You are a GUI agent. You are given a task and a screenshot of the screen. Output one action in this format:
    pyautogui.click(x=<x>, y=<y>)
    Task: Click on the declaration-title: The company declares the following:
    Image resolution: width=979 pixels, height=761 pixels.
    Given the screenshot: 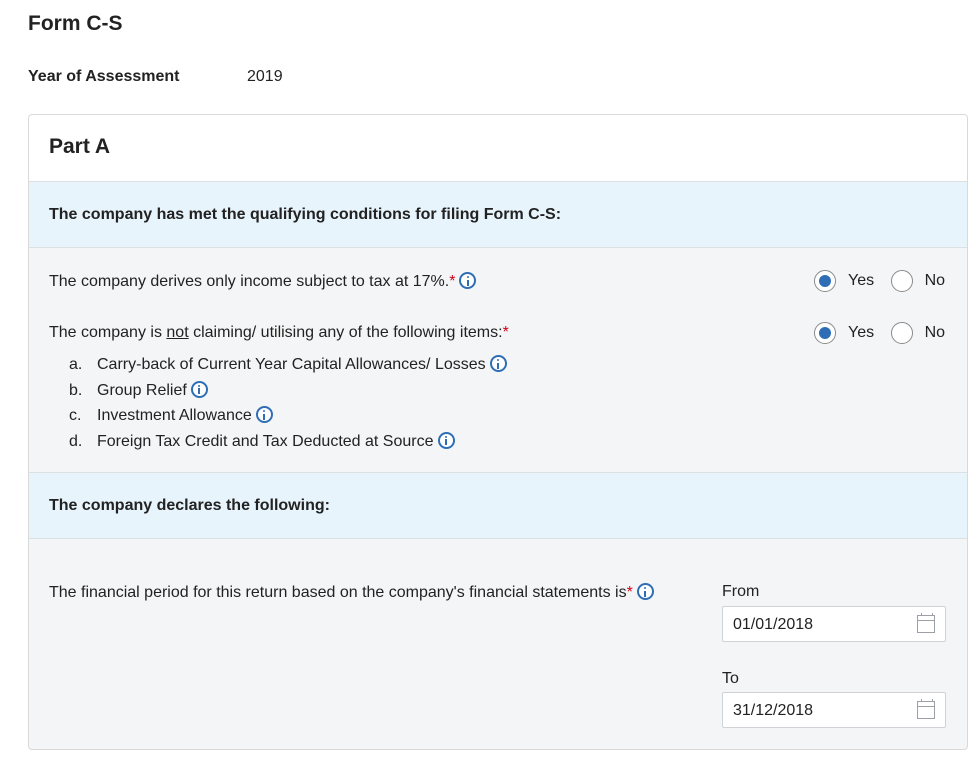 What is the action you would take?
    pyautogui.click(x=189, y=505)
    